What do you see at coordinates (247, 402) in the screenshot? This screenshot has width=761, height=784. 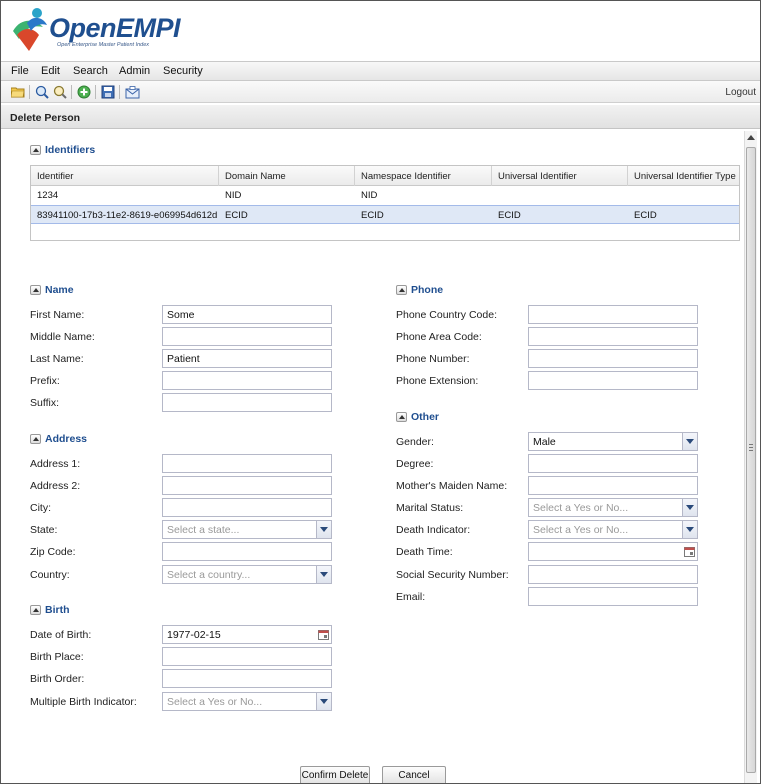 I see `suffix-input` at bounding box center [247, 402].